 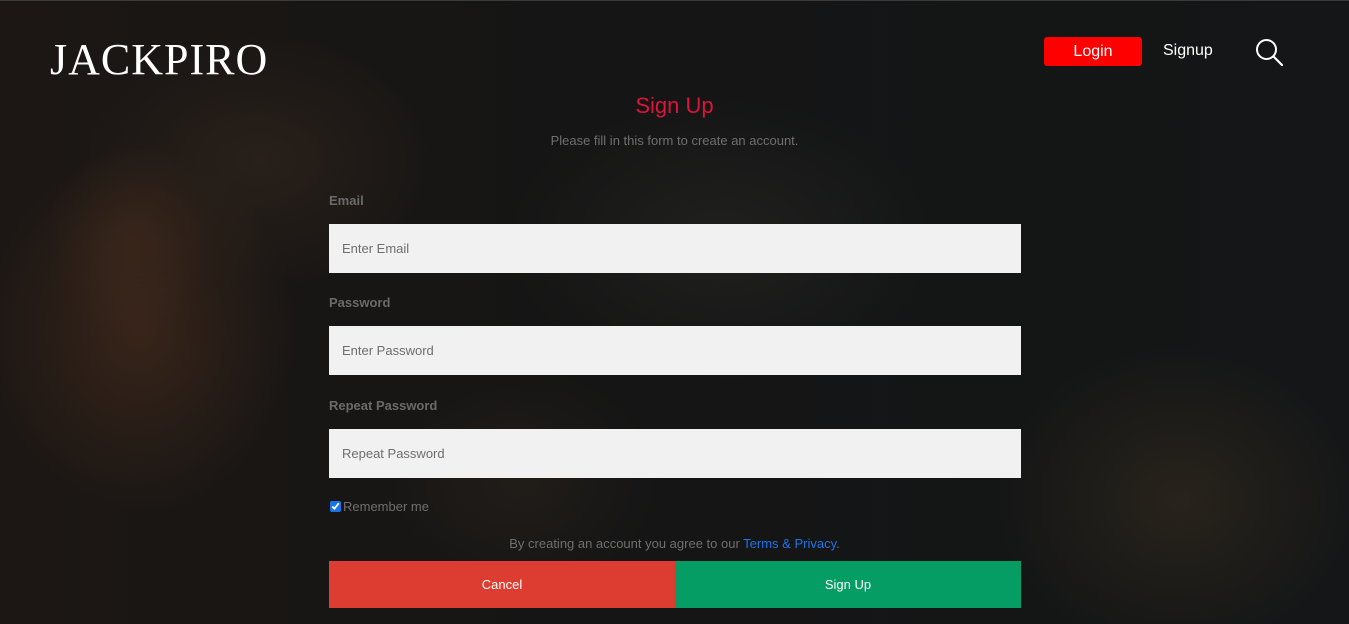 What do you see at coordinates (346, 200) in the screenshot?
I see `email-label: Email` at bounding box center [346, 200].